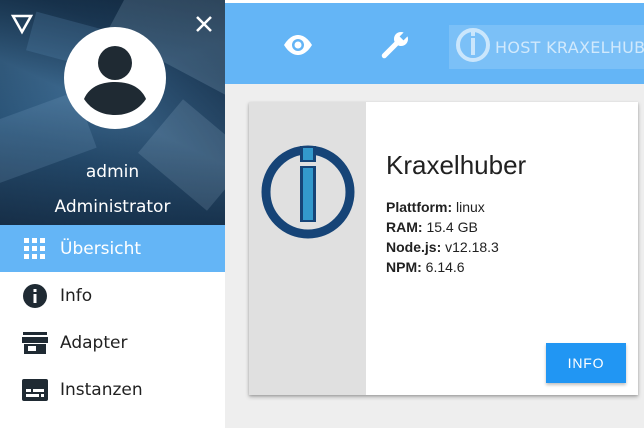 Image resolution: width=644 pixels, height=428 pixels. I want to click on card-image-panel, so click(307, 248).